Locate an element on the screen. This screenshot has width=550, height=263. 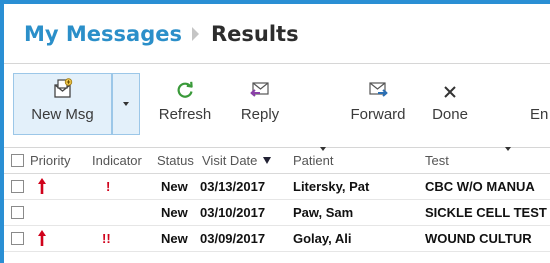
refresh-button: Refresh is located at coordinates (185, 104).